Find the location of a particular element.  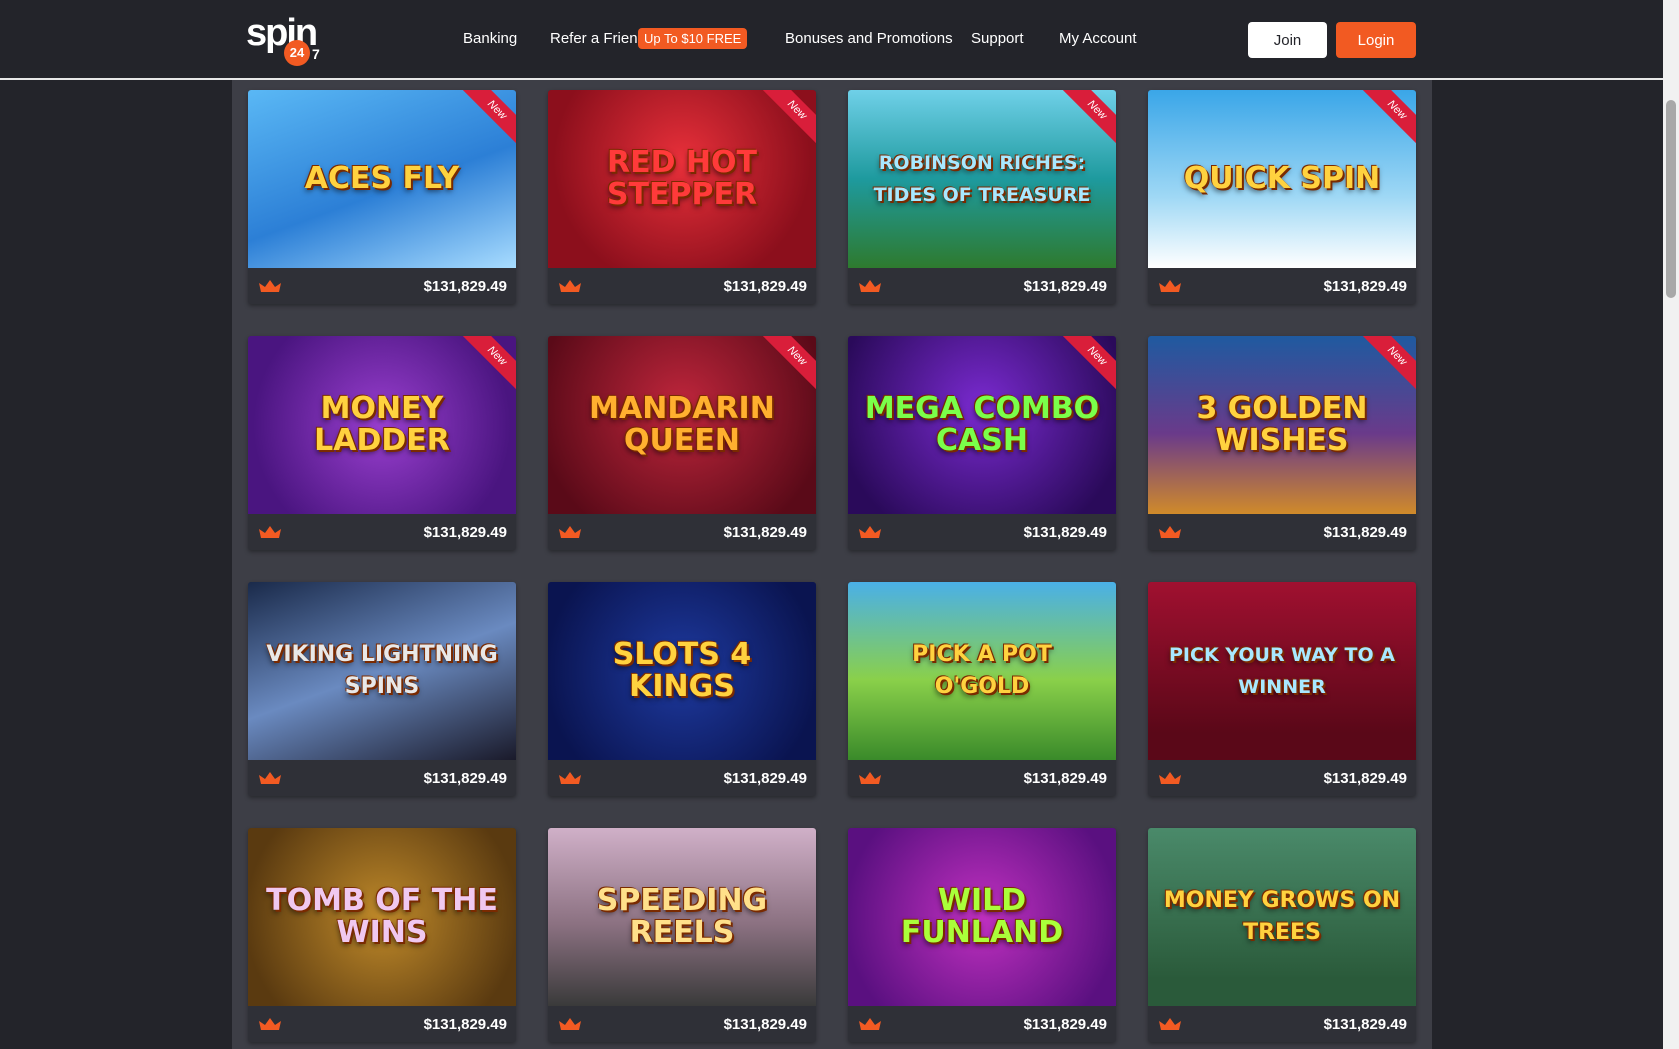

game-title: QUICK SPIN is located at coordinates (1282, 178).